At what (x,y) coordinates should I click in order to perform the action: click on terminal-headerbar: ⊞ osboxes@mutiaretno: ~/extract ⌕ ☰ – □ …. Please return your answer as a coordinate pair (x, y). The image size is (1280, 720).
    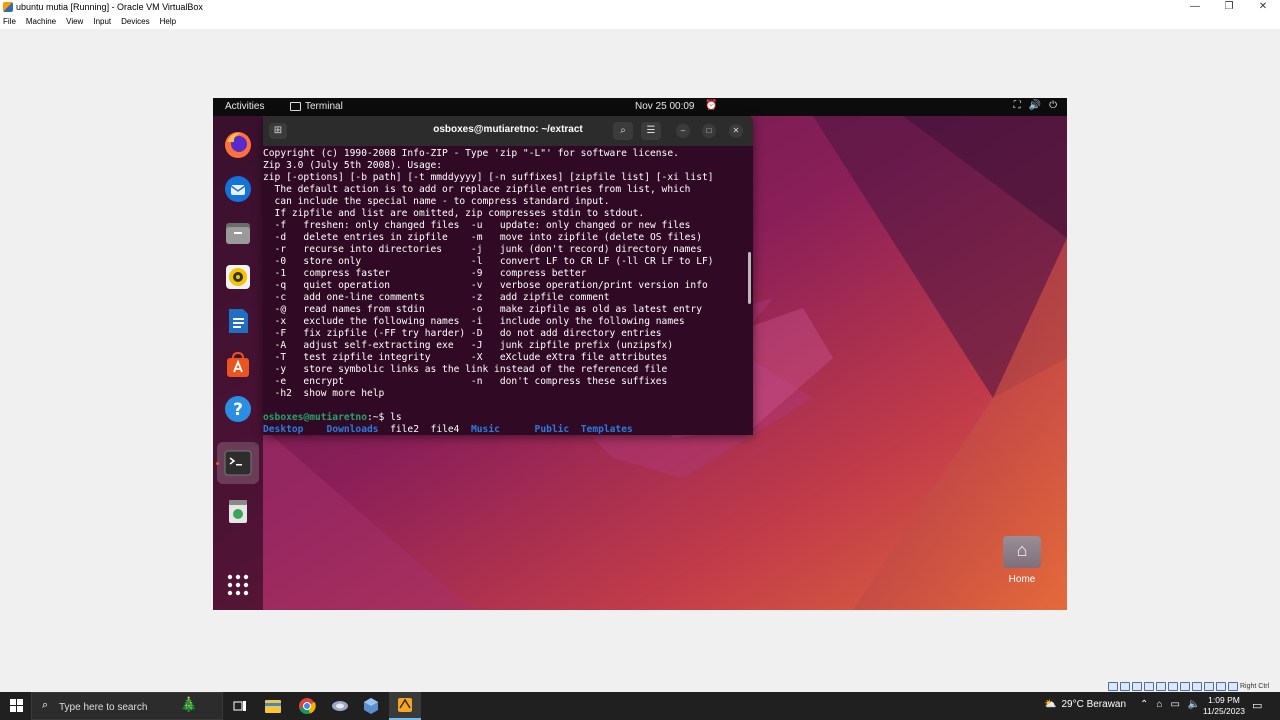
    Looking at the image, I should click on (508, 131).